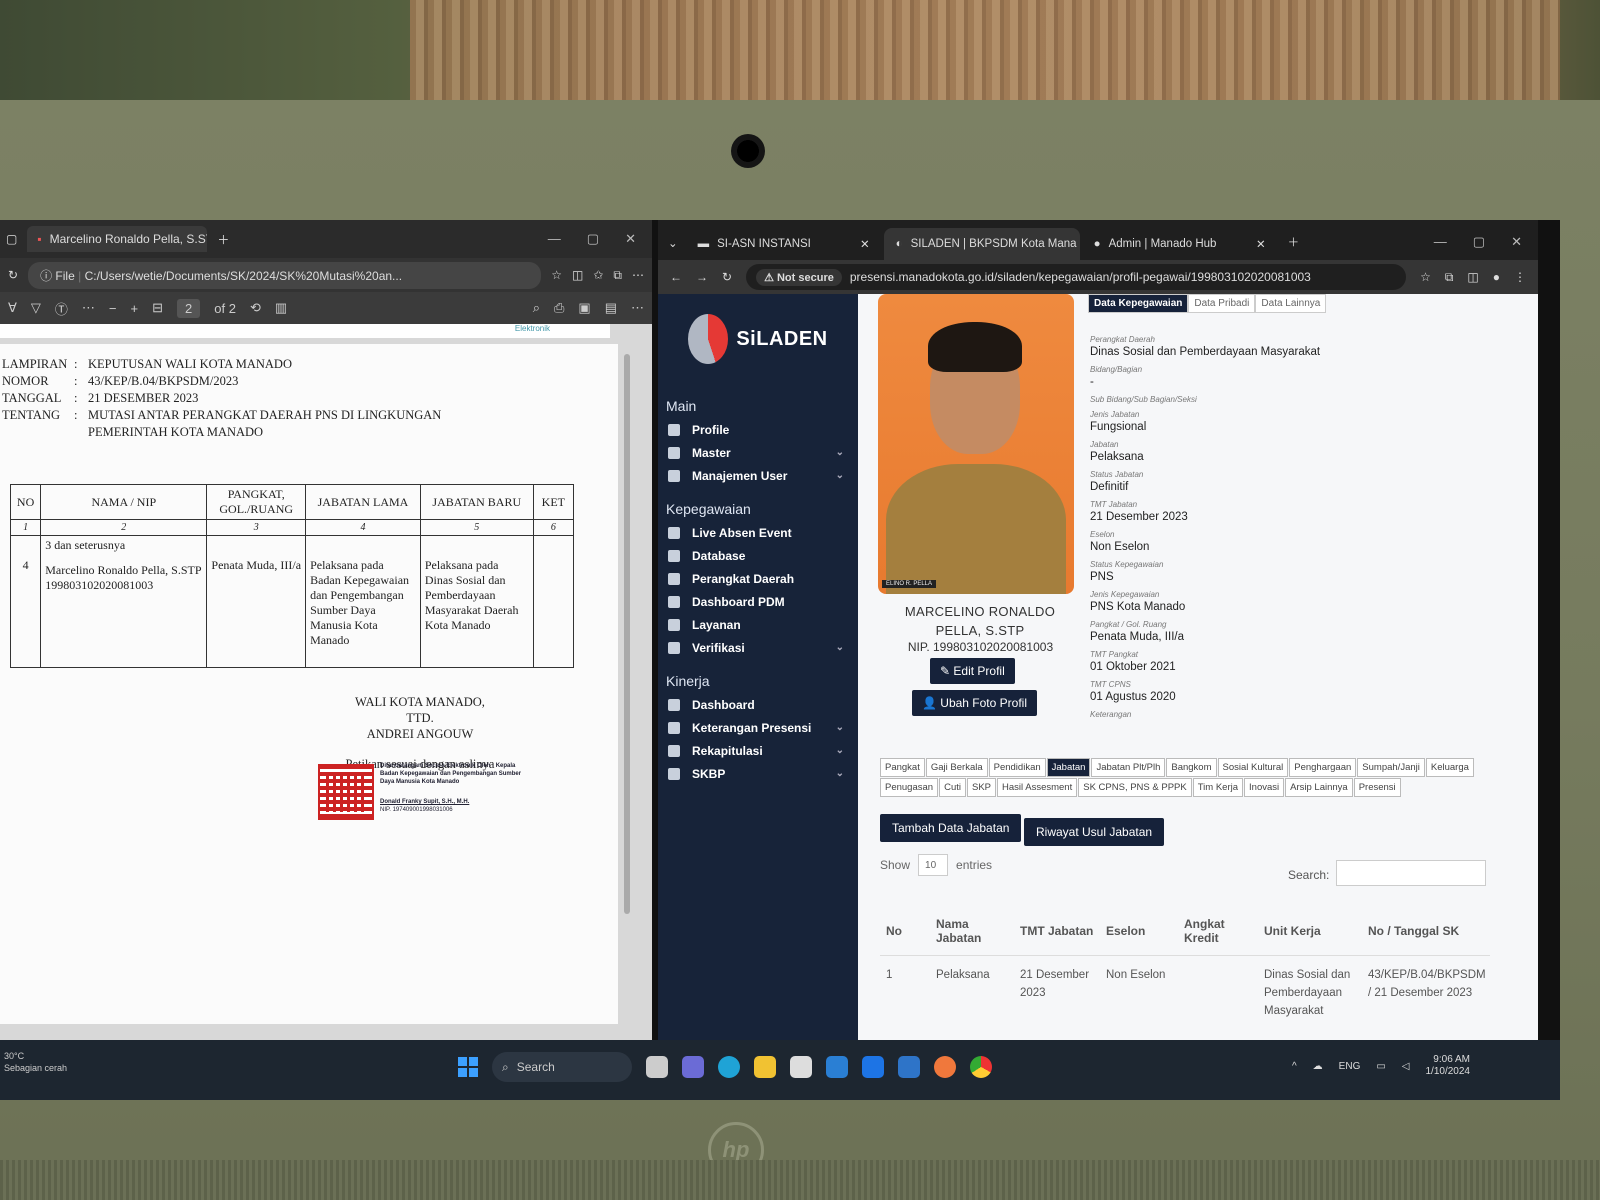  What do you see at coordinates (972, 671) in the screenshot?
I see `edit-profile-button: ✎ Edit Profil` at bounding box center [972, 671].